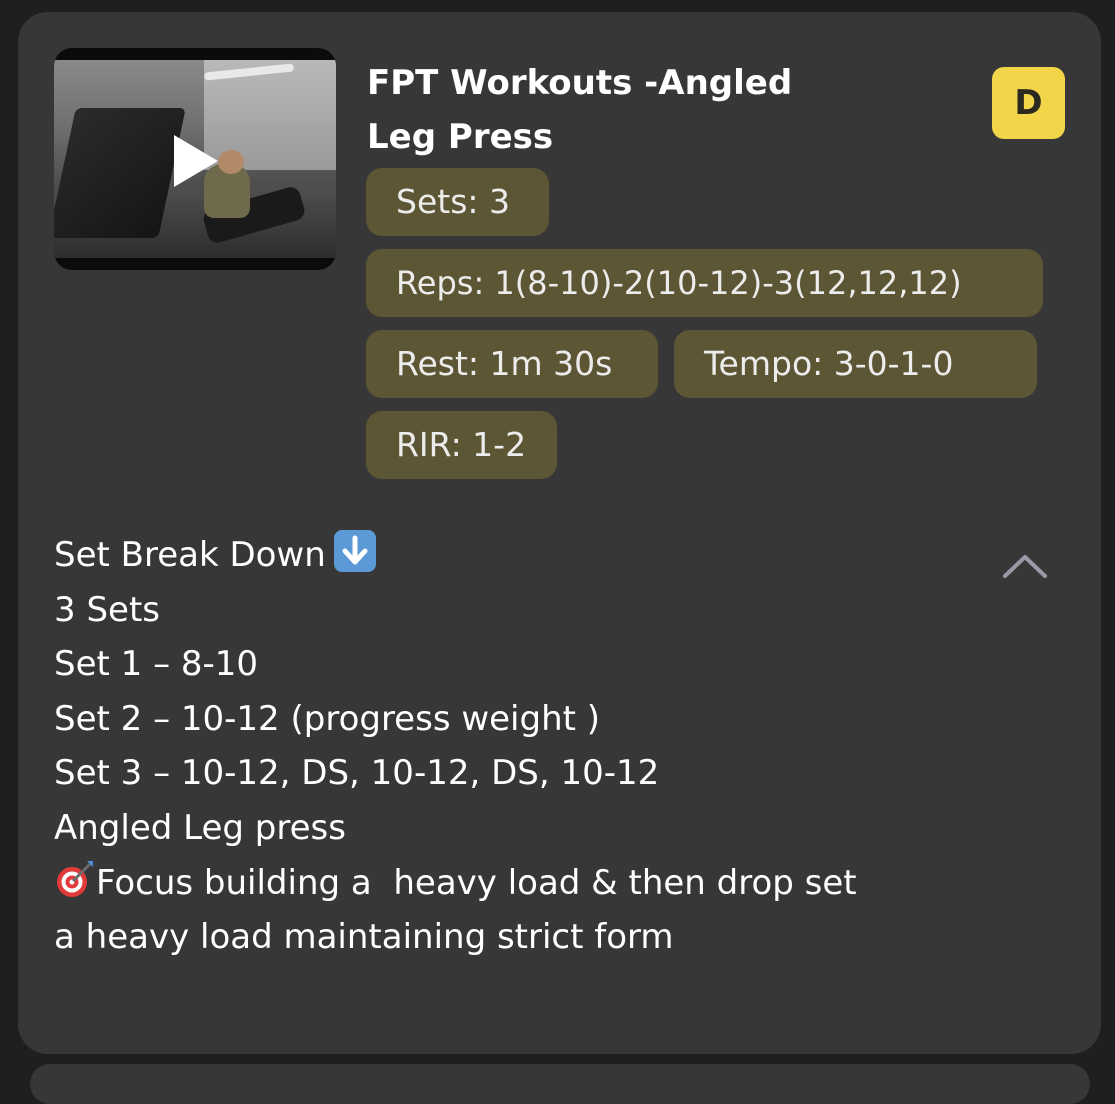 The image size is (1115, 1104). Describe the element at coordinates (457, 202) in the screenshot. I see `sets-tag: Sets: 3` at that location.